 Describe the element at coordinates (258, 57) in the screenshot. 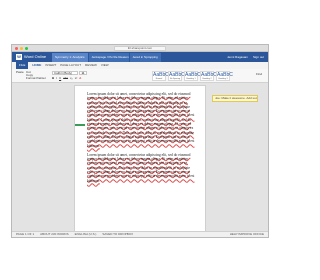

I see `sign-out-link: Sign out` at that location.